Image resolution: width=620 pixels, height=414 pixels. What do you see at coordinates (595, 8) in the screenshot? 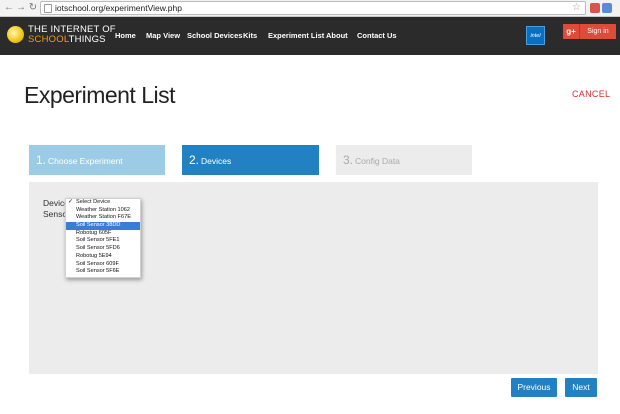
I see `extension-shield-icon` at bounding box center [595, 8].